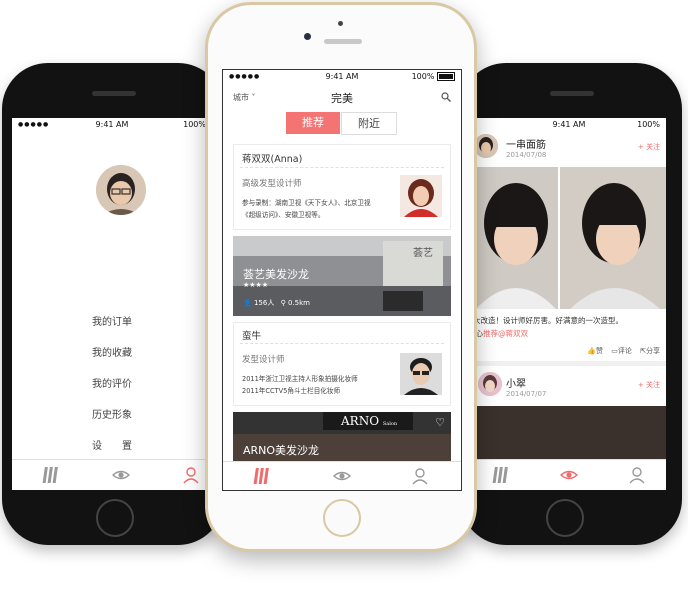 The width and height of the screenshot is (688, 590). Describe the element at coordinates (369, 123) in the screenshot. I see `tab-nearby: 附近` at that location.